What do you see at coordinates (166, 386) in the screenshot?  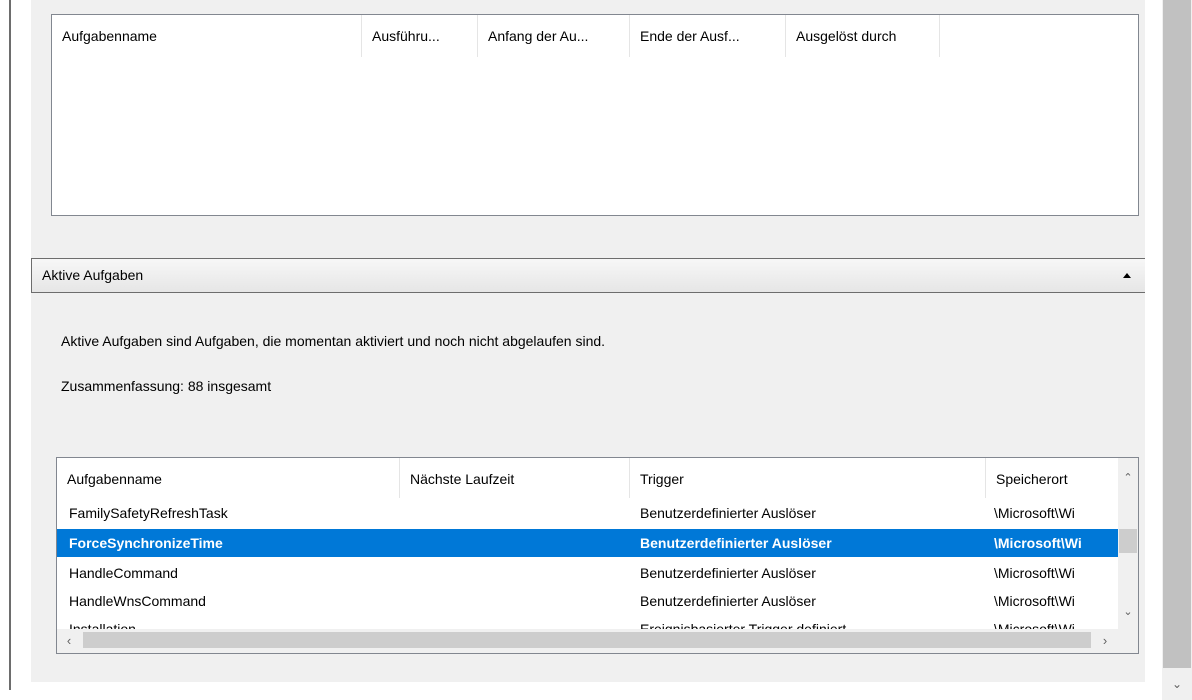 I see `section-summary: Zusammenfassung: 88 insgesamt` at bounding box center [166, 386].